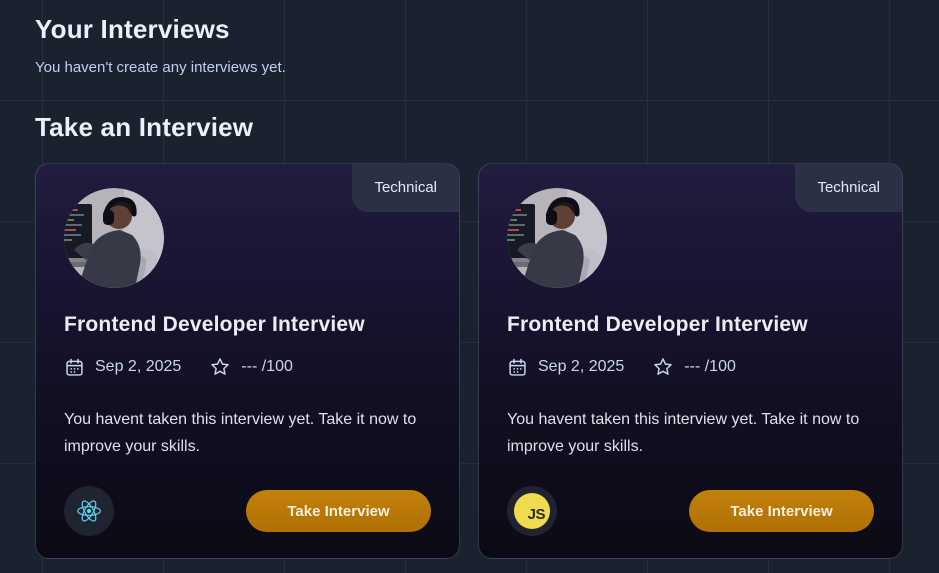 This screenshot has height=573, width=939. Describe the element at coordinates (144, 127) in the screenshot. I see `take-interview-heading: Take an Interview` at that location.